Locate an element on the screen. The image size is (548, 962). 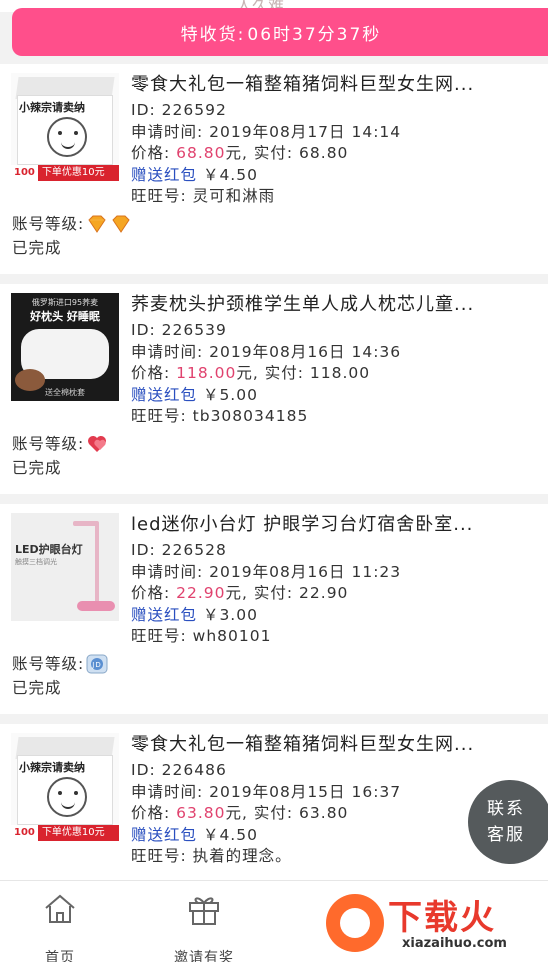
apply-time: 2019年08月16日 14:36 is located at coordinates (305, 351).